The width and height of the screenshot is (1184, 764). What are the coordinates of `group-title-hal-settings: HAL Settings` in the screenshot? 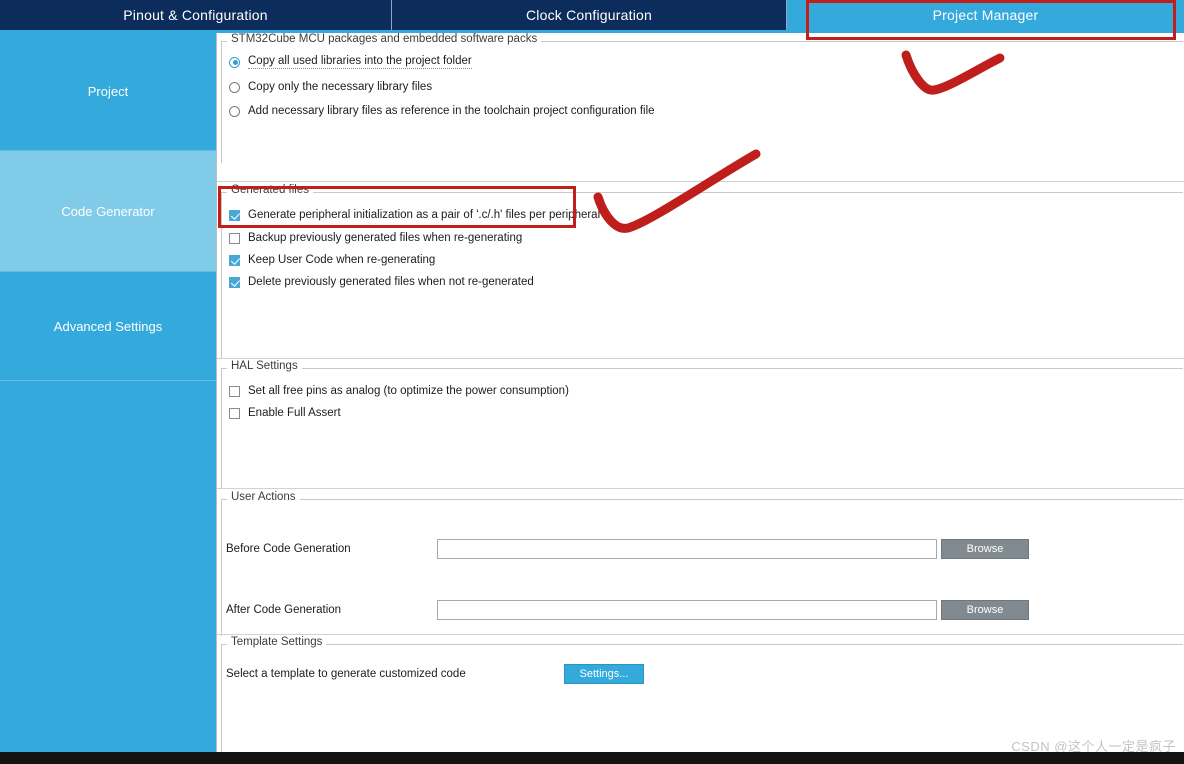 It's located at (264, 366).